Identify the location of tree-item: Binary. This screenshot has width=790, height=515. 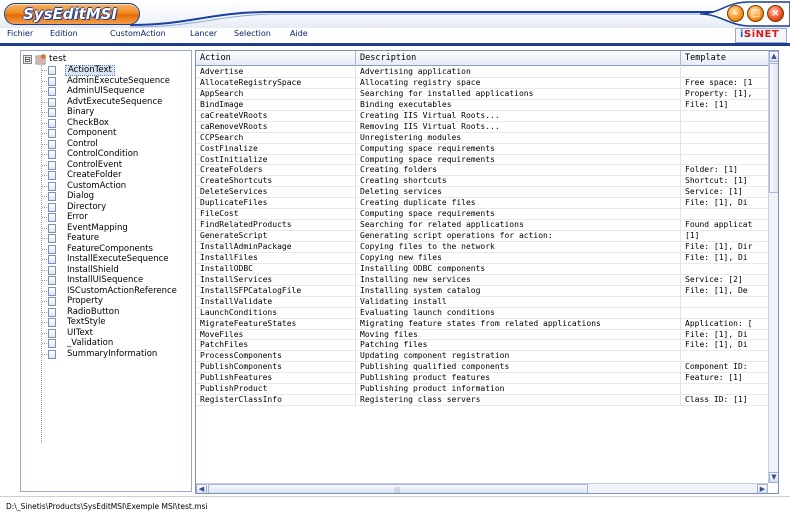
(106, 112).